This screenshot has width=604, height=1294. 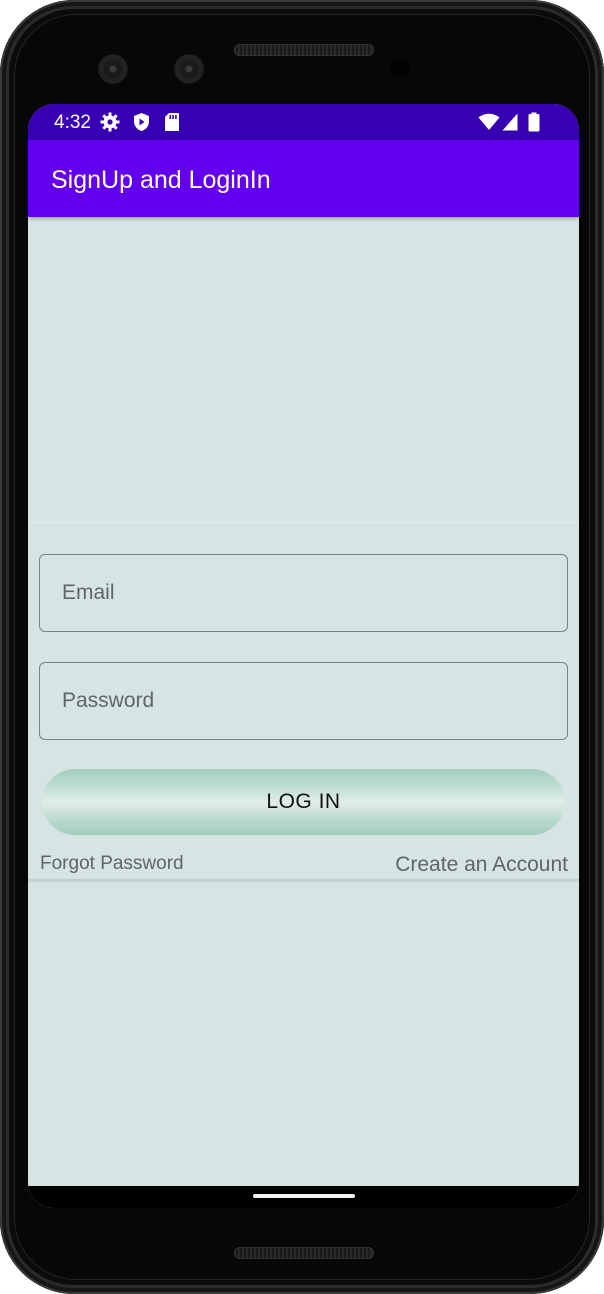 I want to click on forgot-password-link: Forgot Password, so click(x=112, y=864).